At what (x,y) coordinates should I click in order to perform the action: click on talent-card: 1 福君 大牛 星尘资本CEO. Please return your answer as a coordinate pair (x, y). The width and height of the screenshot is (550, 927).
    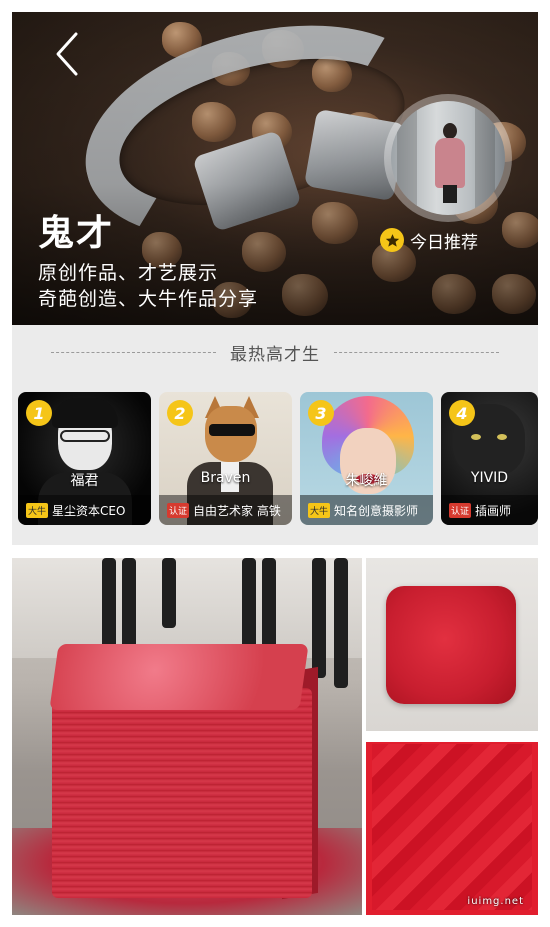
    Looking at the image, I should click on (84, 458).